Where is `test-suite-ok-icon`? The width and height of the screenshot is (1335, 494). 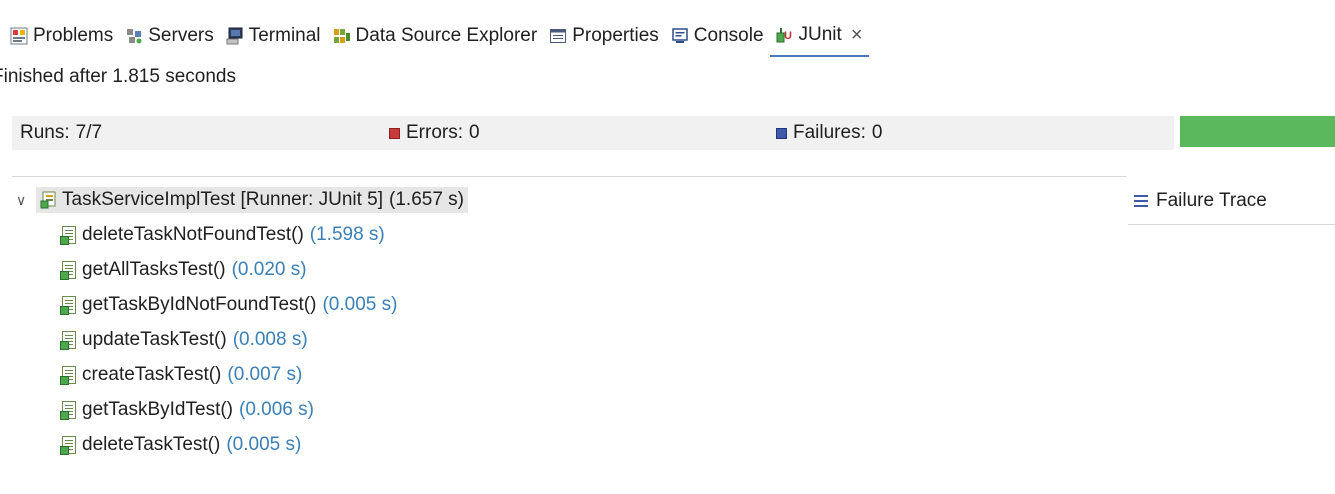
test-suite-ok-icon is located at coordinates (48, 200).